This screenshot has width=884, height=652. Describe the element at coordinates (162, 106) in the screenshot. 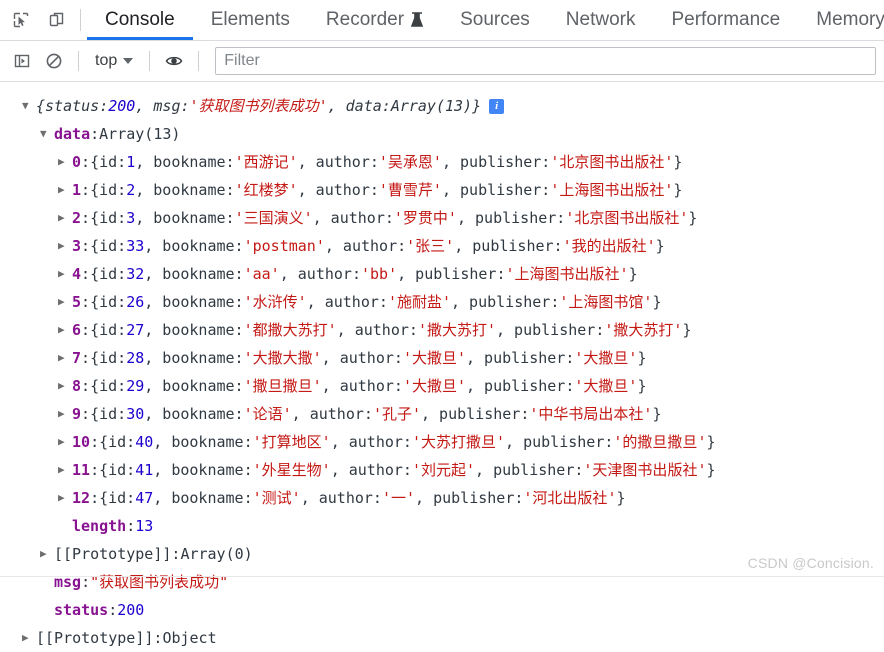

I see `summary-mid-1: , msg:` at that location.